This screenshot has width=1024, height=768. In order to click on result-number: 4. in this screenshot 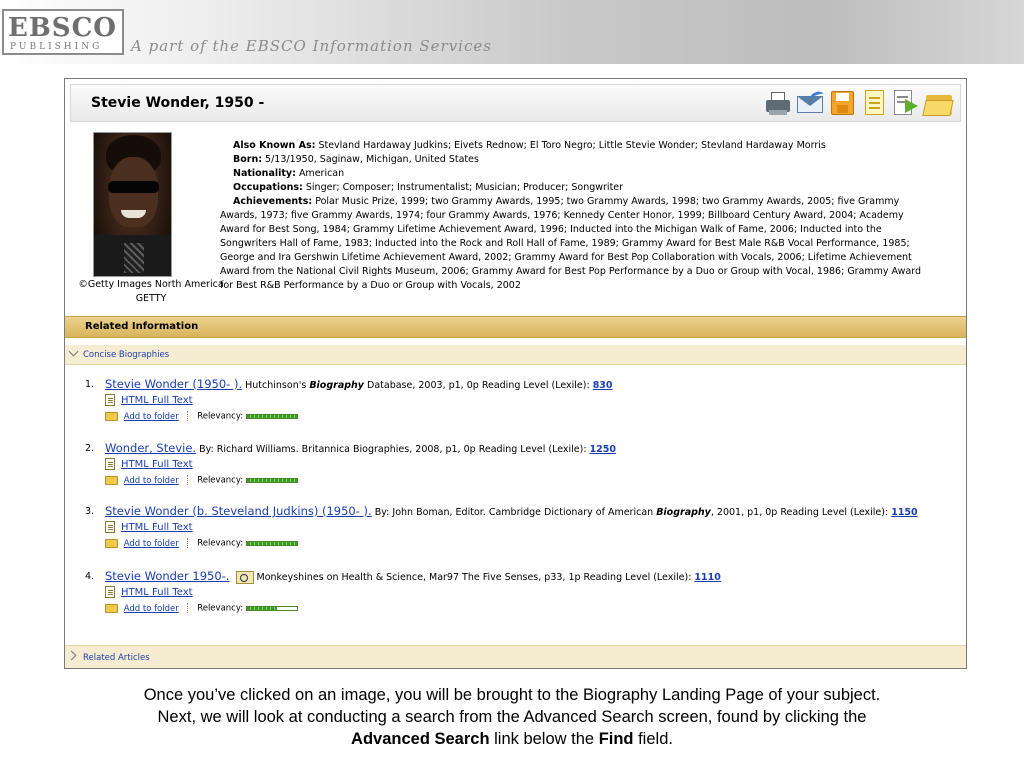, I will do `click(90, 576)`.